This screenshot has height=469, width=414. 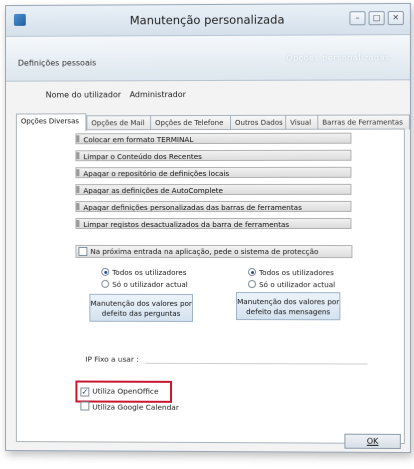 I want to click on right-radio-all-label: Todos os utilizadores, so click(x=296, y=273).